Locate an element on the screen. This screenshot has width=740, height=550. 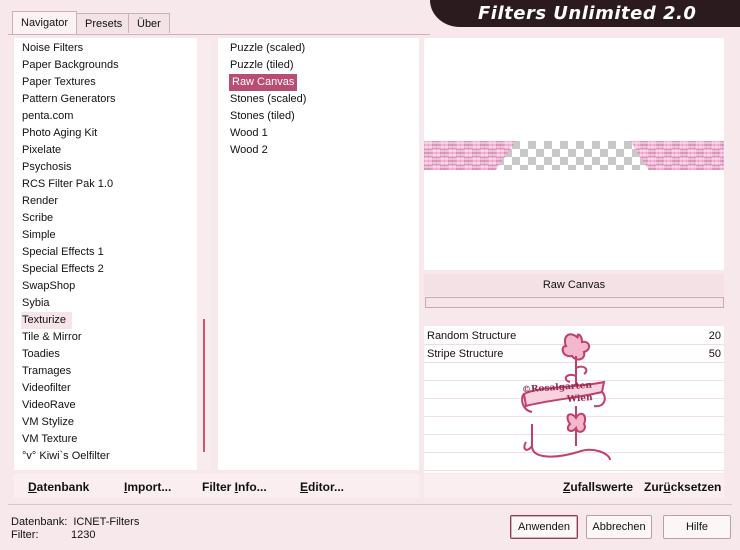
status-filter-value: 1230 is located at coordinates (83, 535).